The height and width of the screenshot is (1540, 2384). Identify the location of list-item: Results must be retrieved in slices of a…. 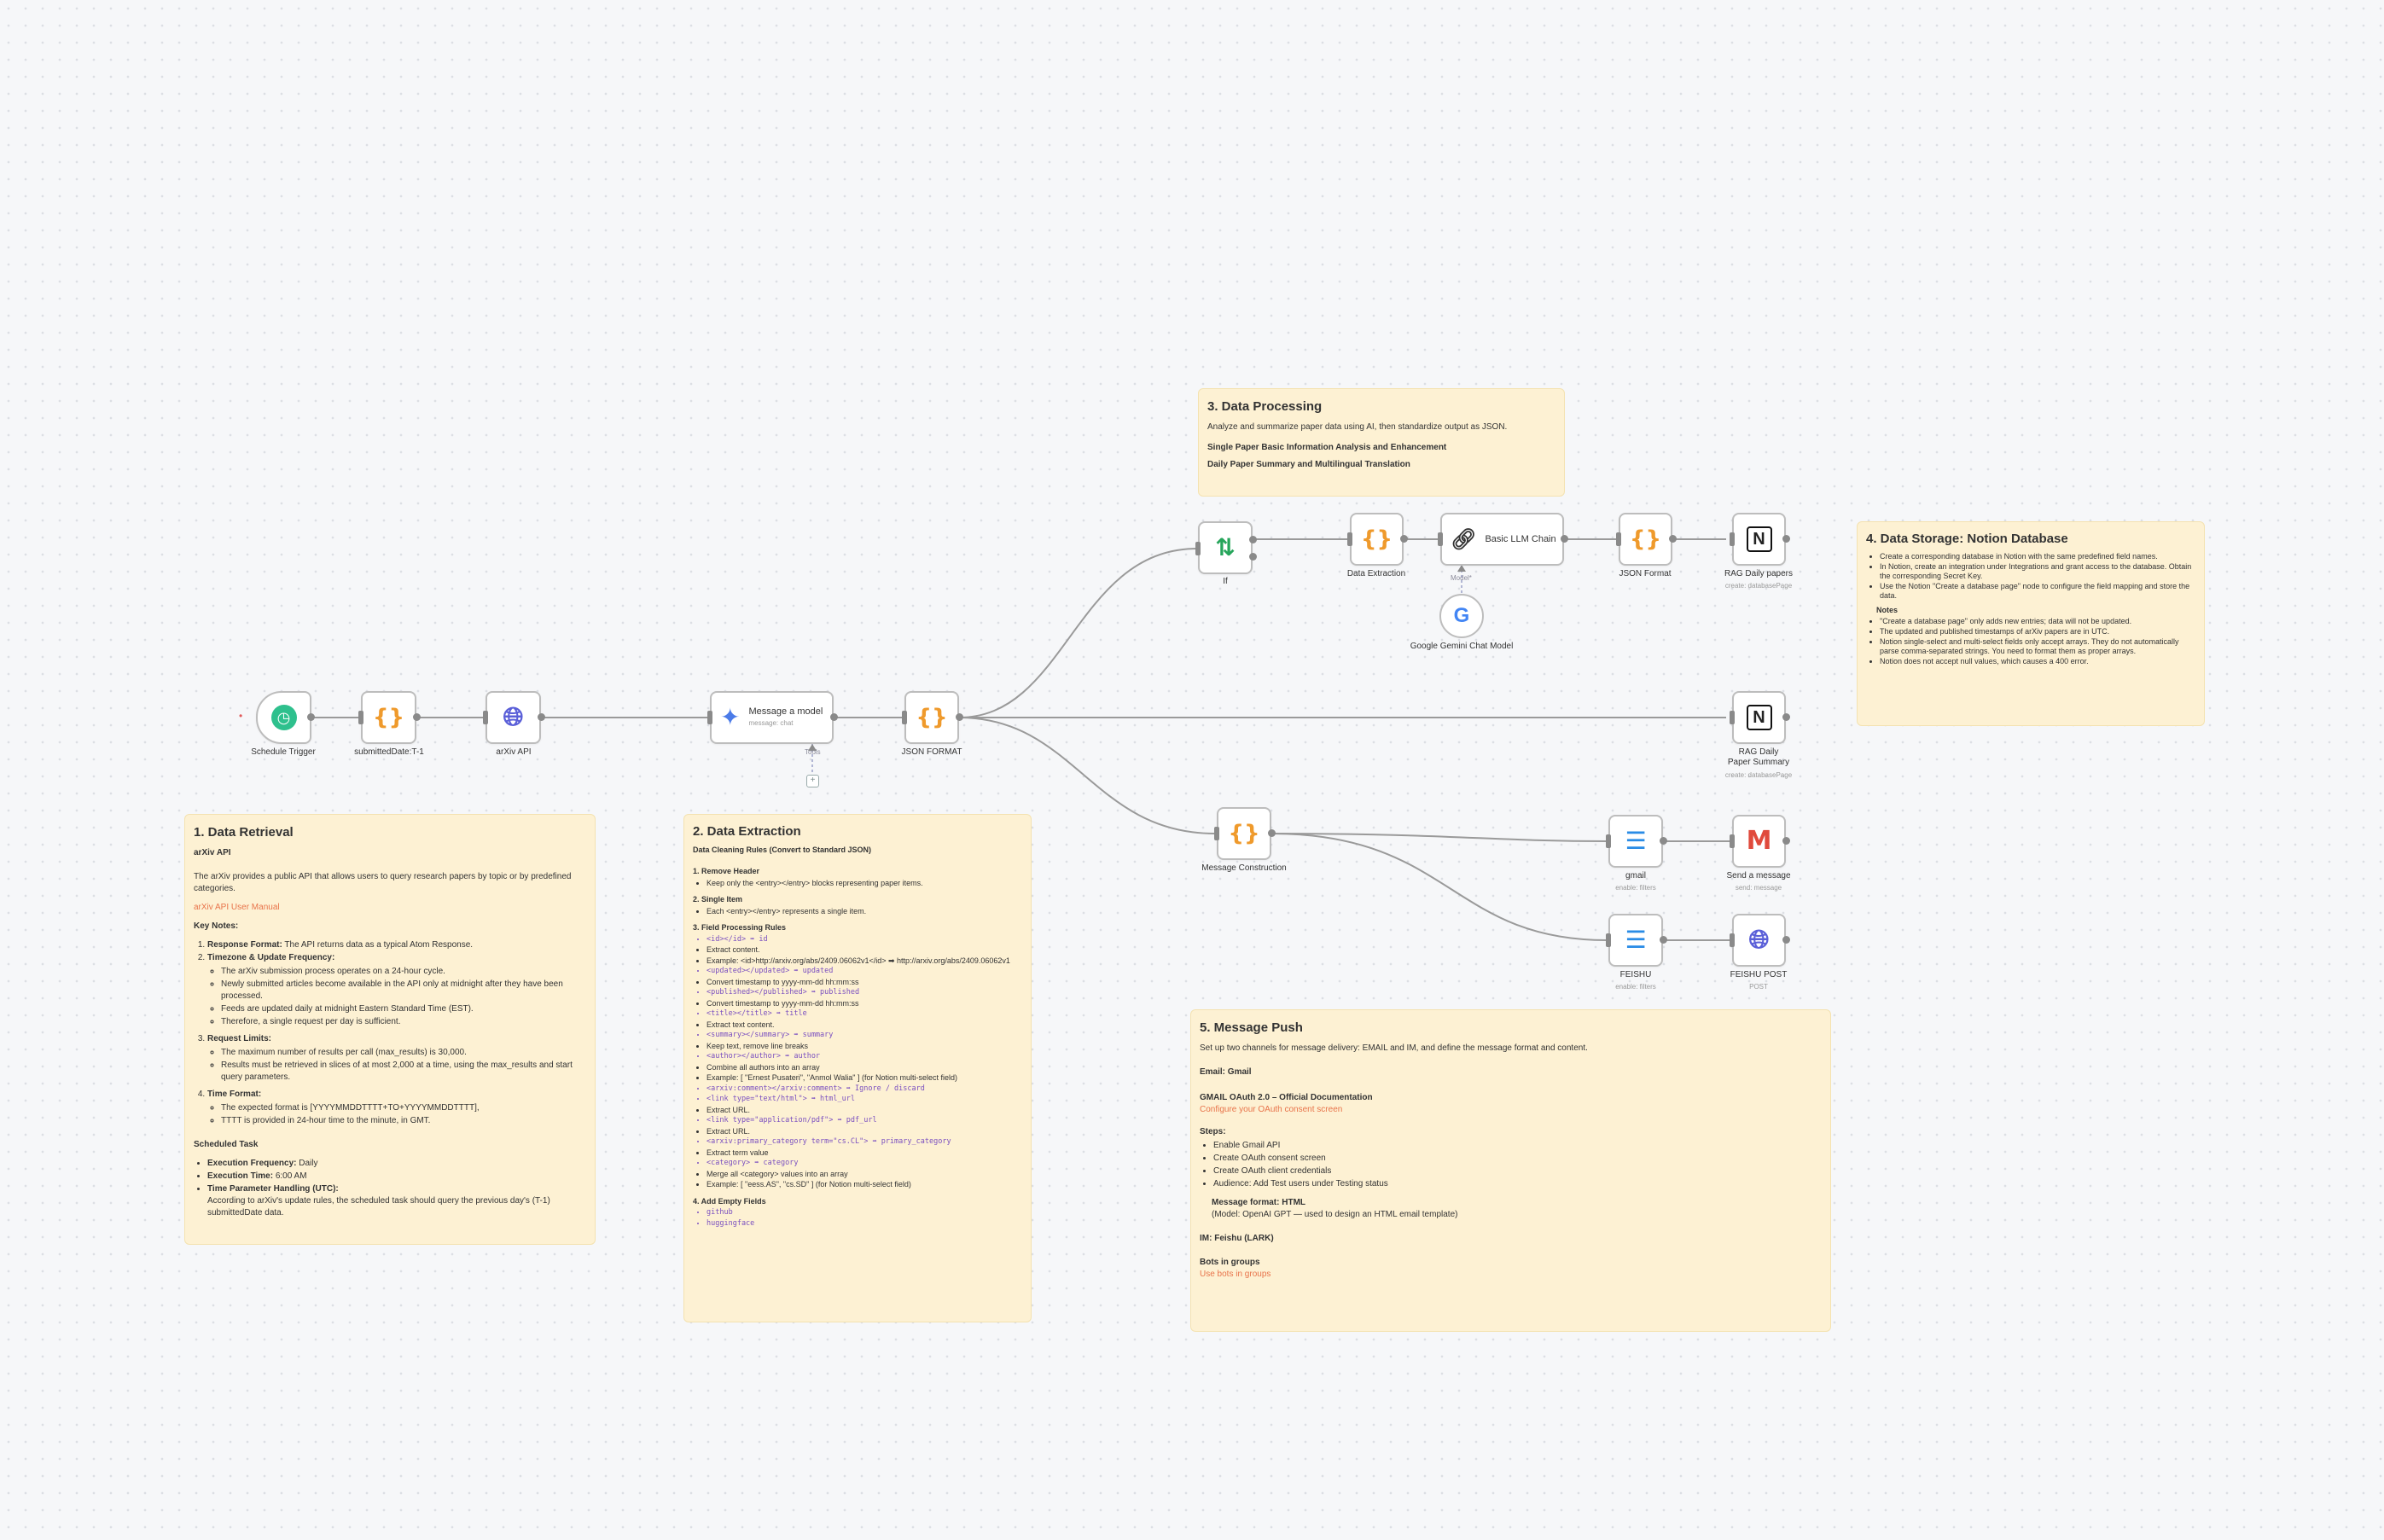
(403, 1072).